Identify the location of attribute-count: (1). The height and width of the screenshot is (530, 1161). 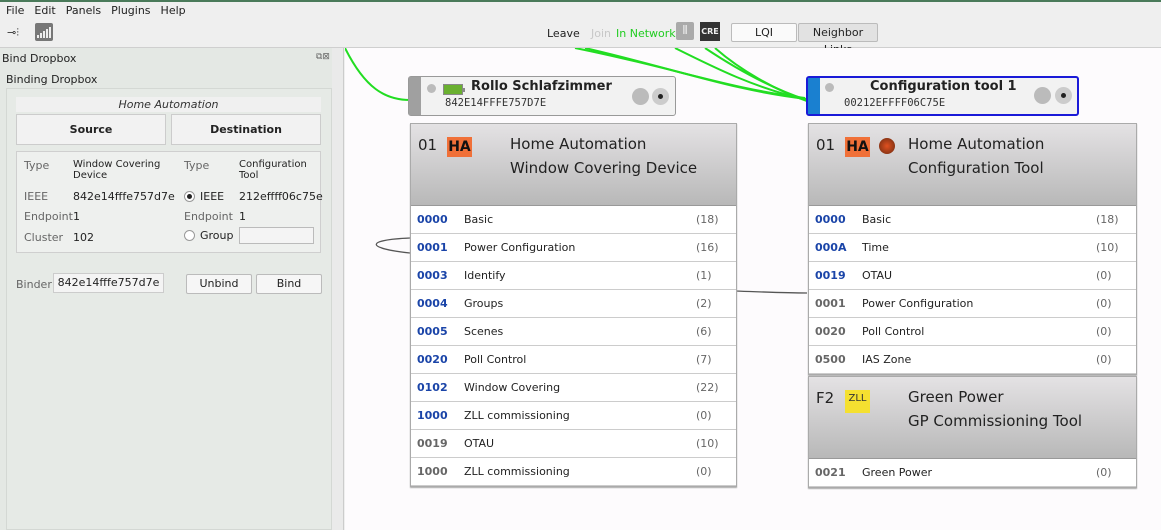
(704, 275).